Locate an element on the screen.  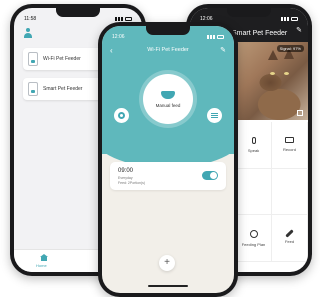
action-label: Feeding Plan is located at coordinates (253, 244).